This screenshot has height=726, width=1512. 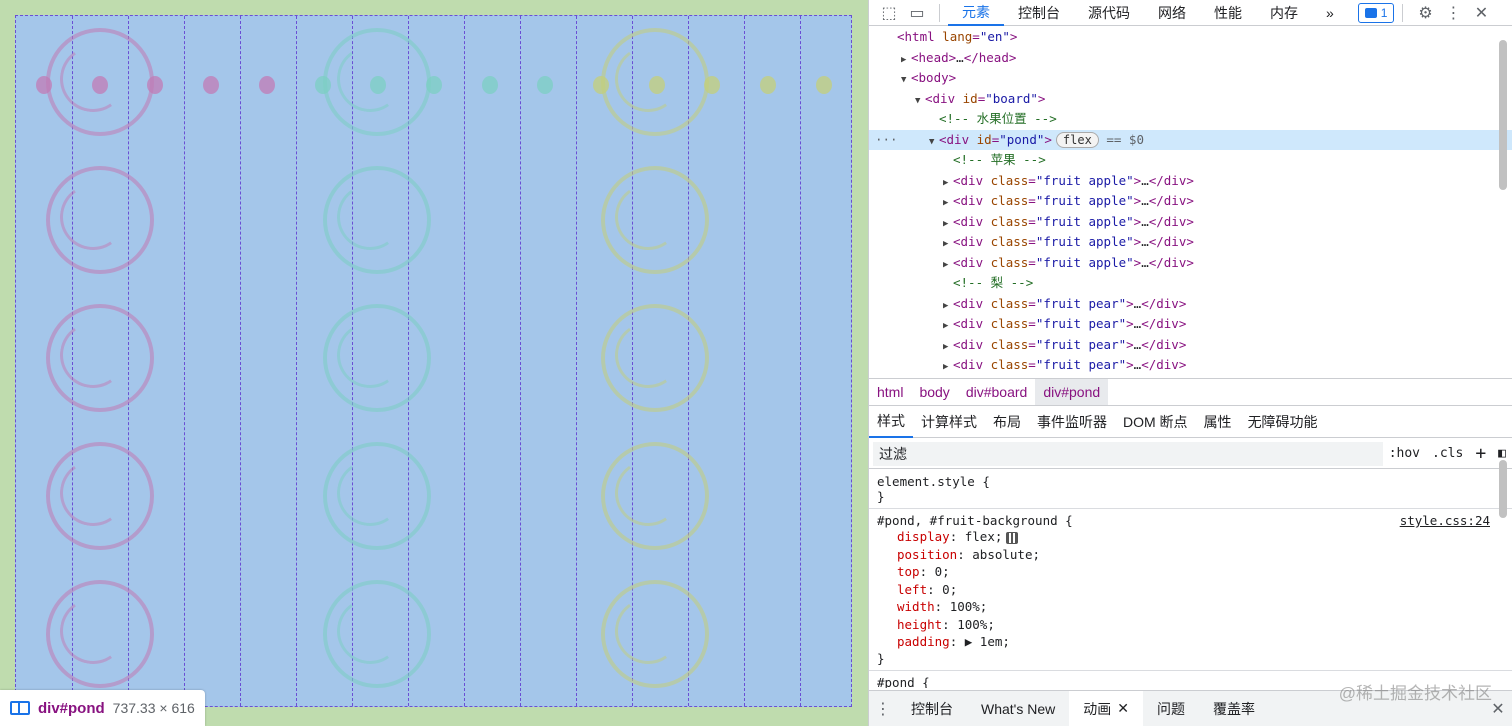 What do you see at coordinates (1404, 453) in the screenshot?
I see `hover-state-toggle: :hov` at bounding box center [1404, 453].